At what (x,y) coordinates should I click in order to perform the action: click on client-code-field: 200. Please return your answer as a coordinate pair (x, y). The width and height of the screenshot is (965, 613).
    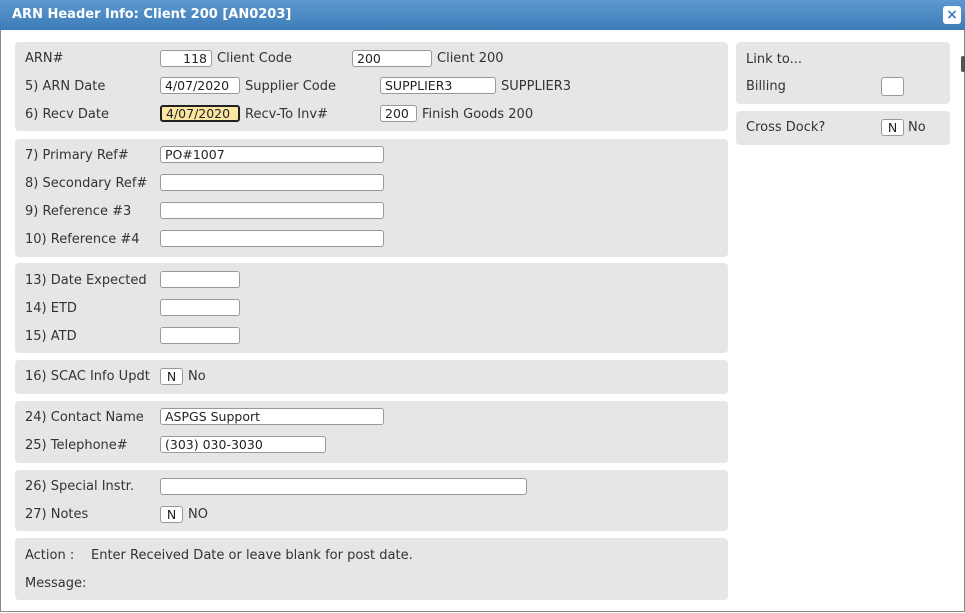
    Looking at the image, I should click on (392, 58).